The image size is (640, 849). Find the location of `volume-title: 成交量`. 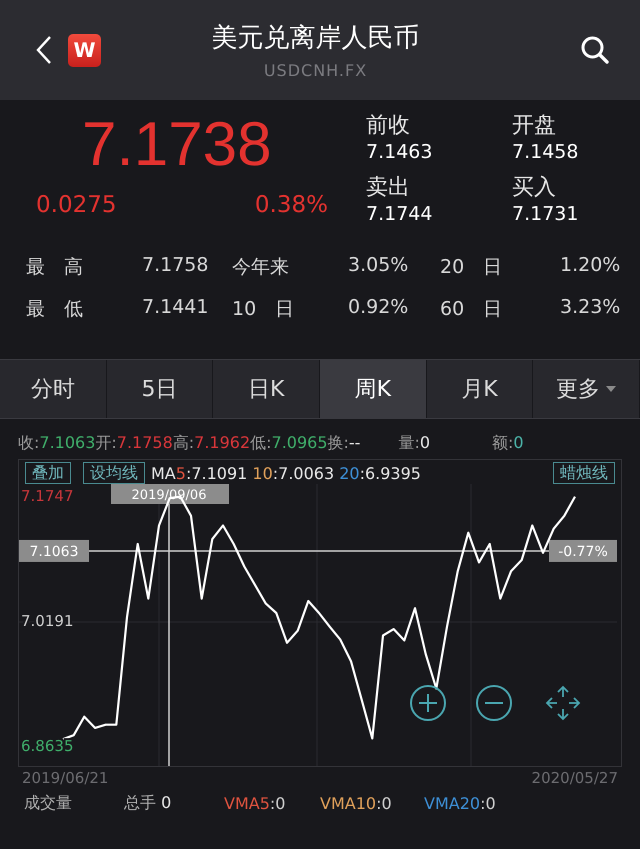

volume-title: 成交量 is located at coordinates (48, 803).